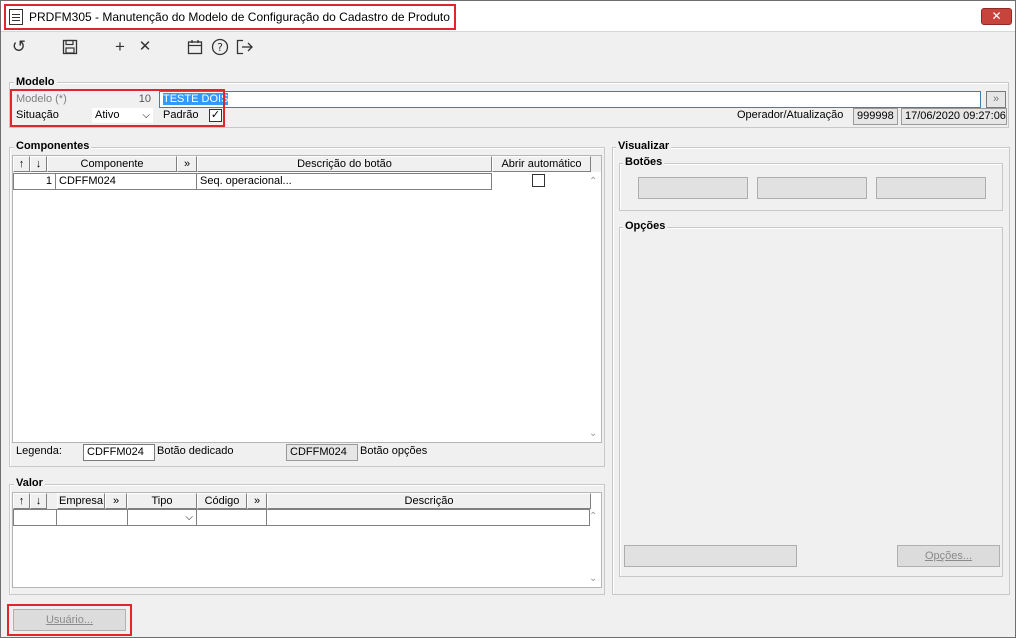 The image size is (1018, 638). Describe the element at coordinates (996, 99) in the screenshot. I see `lookup-button: »` at that location.